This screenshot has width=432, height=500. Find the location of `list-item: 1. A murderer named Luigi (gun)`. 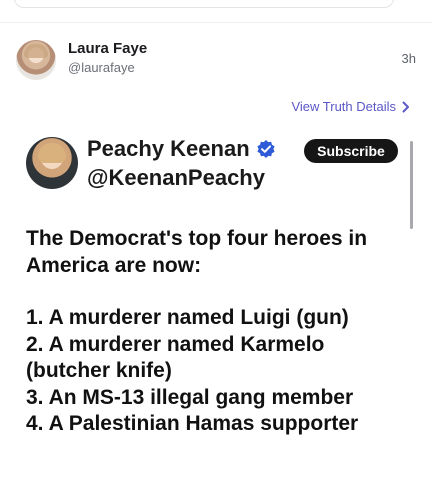

list-item: 1. A murderer named Luigi (gun) is located at coordinates (187, 317).